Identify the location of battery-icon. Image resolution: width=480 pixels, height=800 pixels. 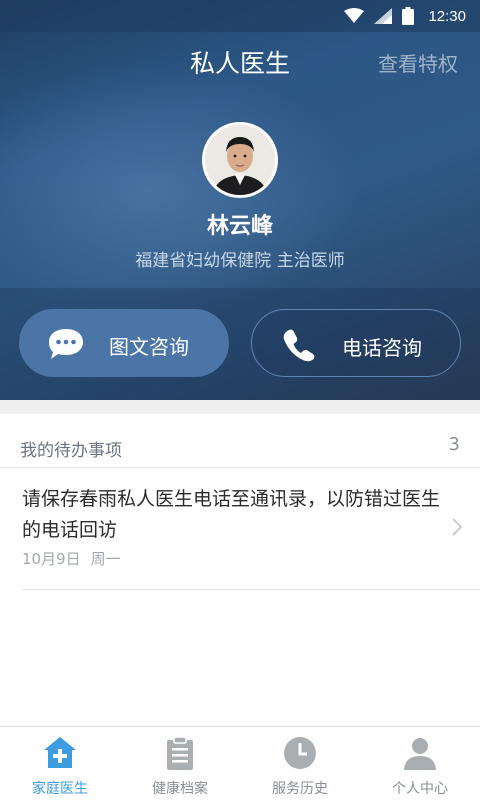
(408, 16).